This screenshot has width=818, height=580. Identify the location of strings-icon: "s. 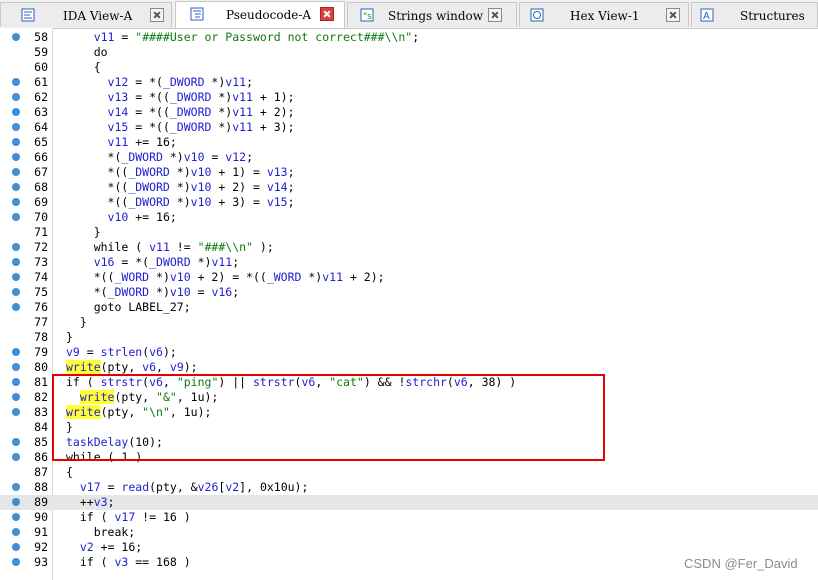
(367, 15).